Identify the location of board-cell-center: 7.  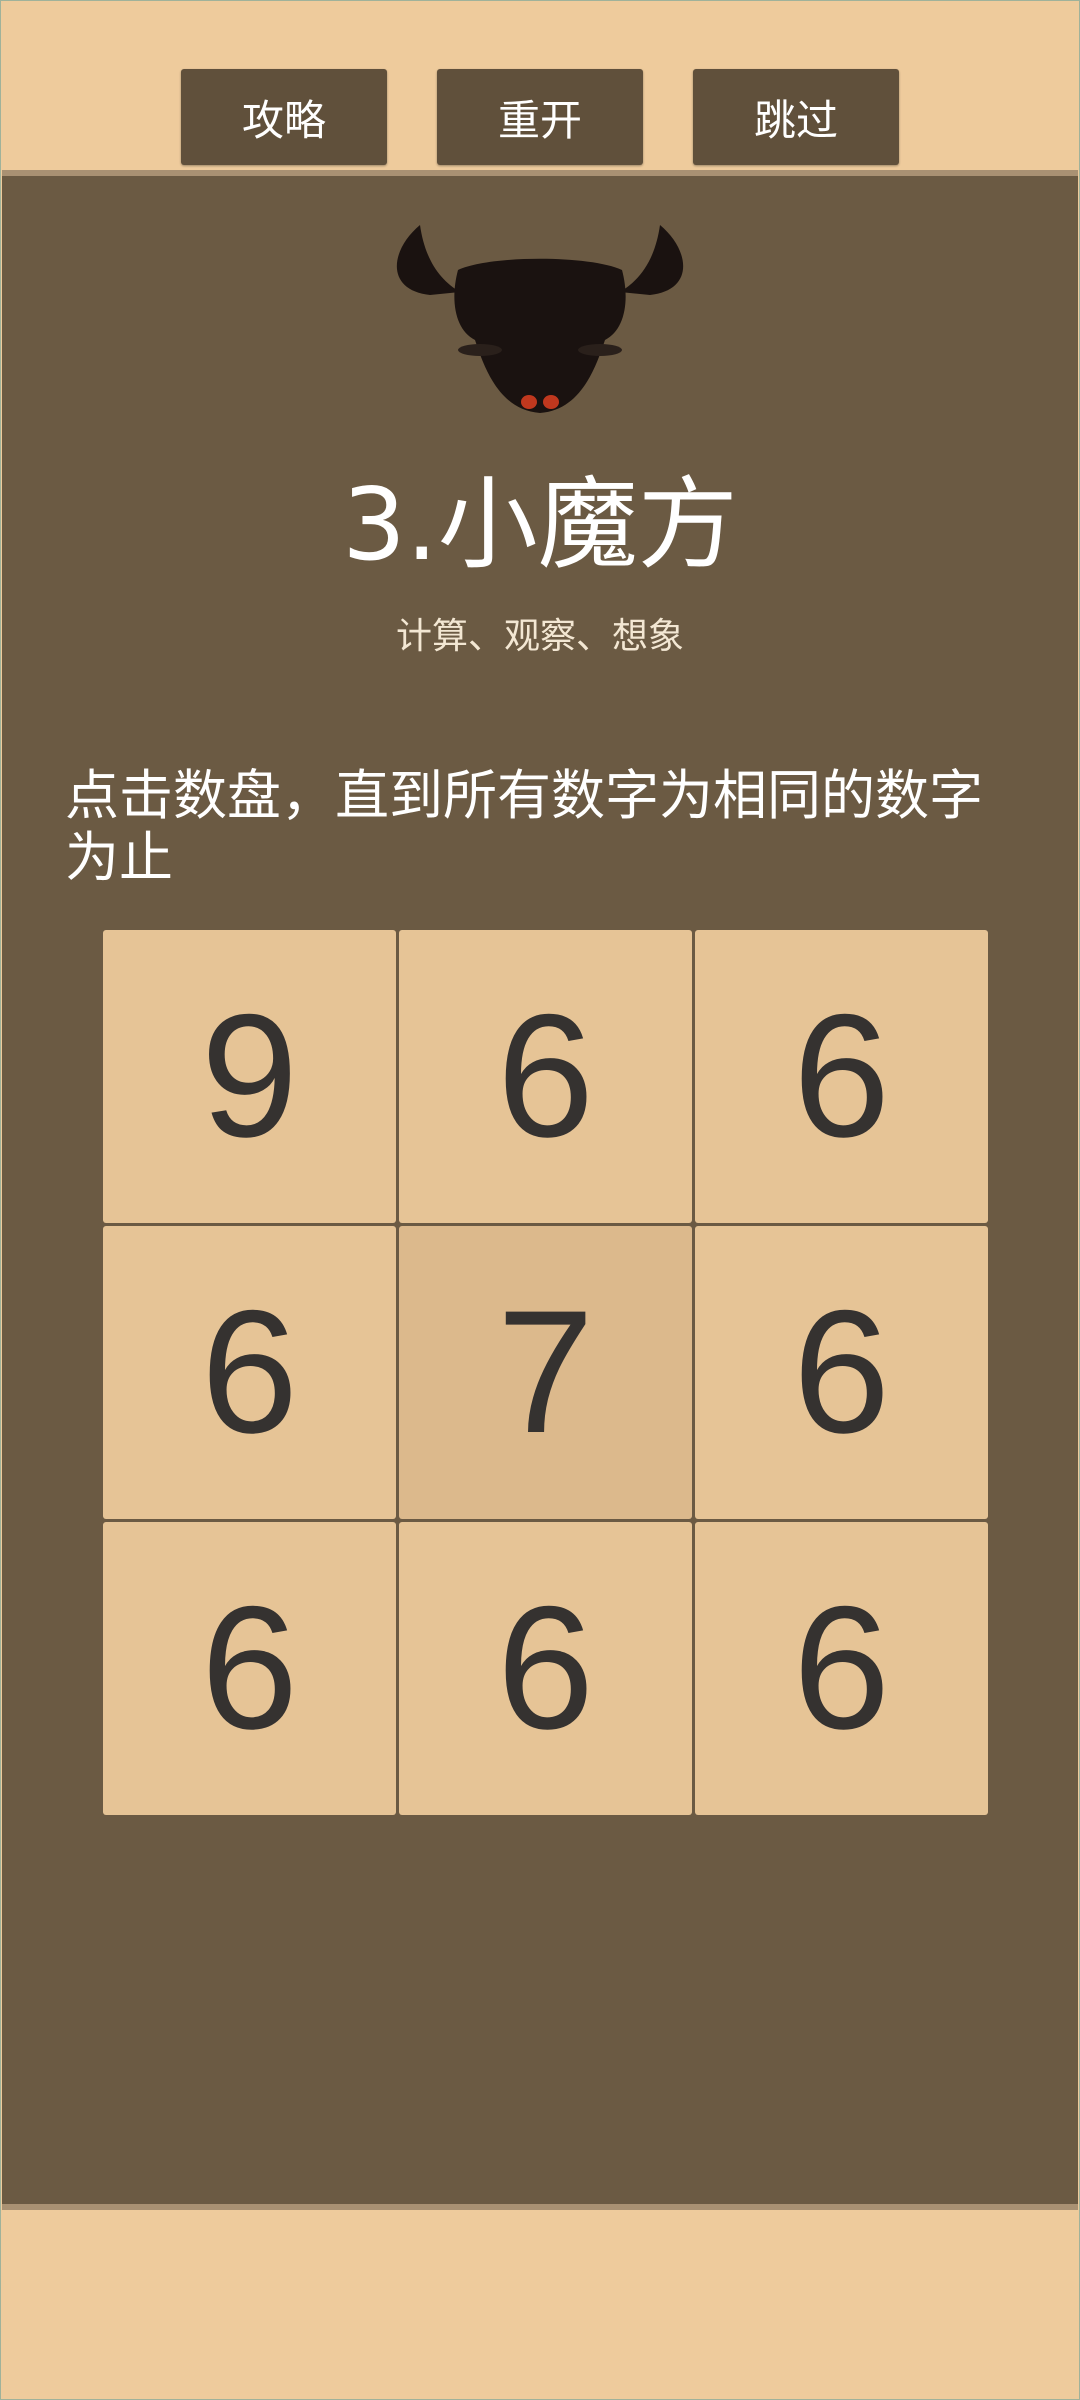
(545, 1372).